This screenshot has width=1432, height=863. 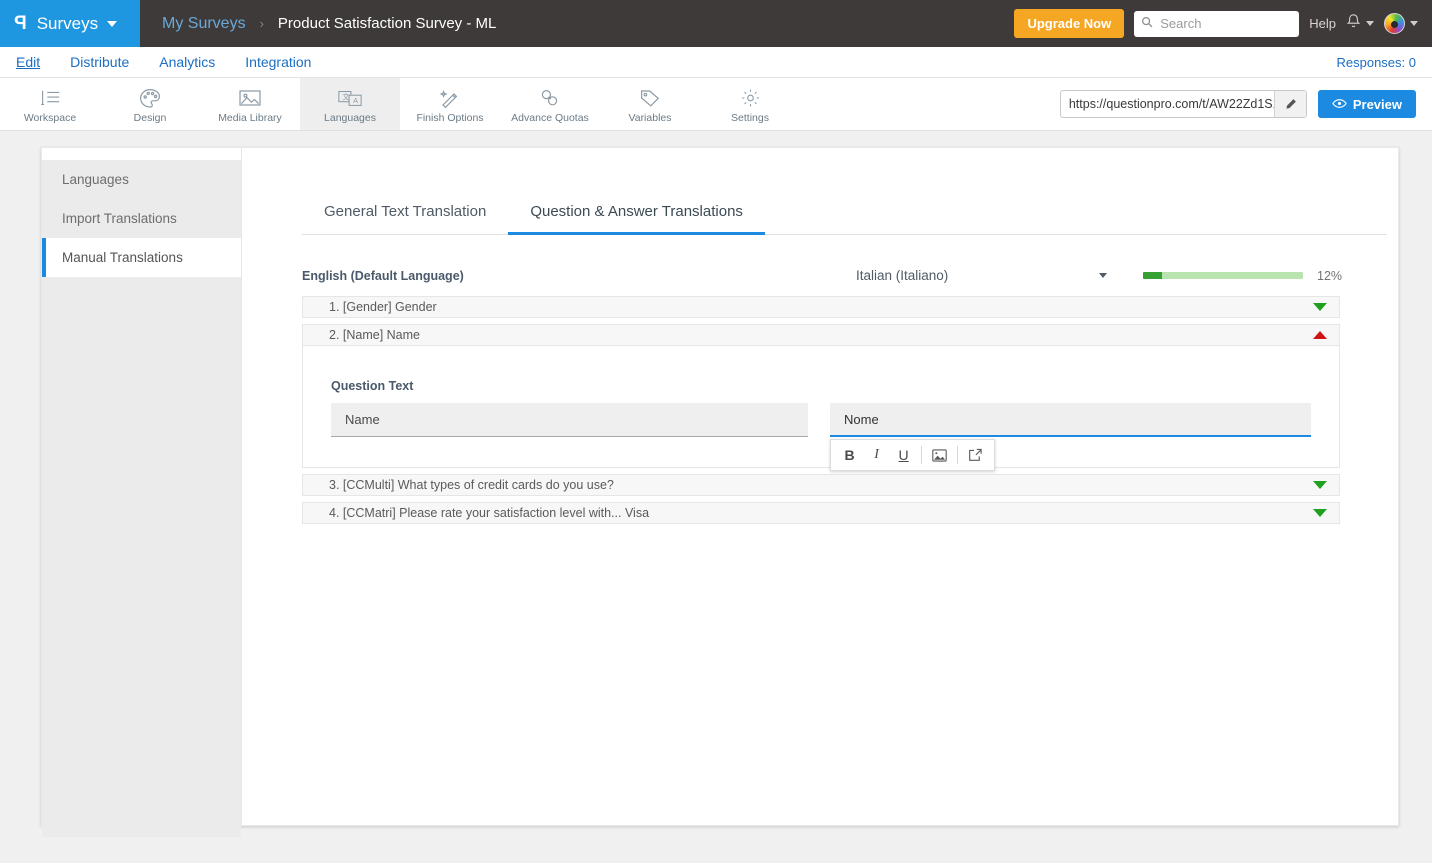 What do you see at coordinates (405, 211) in the screenshot?
I see `tab-label: General Text Translation` at bounding box center [405, 211].